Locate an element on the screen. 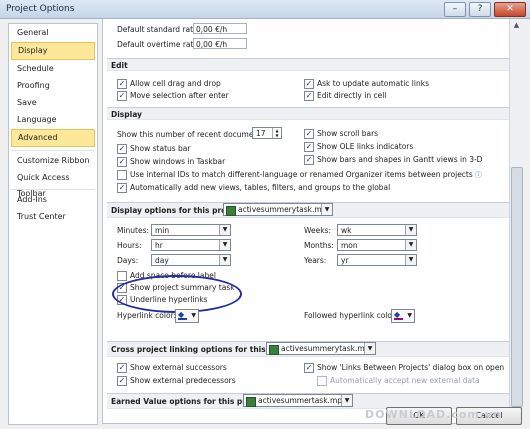 This screenshot has width=530, height=429. bars-shapes-3d-checkbox: ✓ is located at coordinates (309, 160).